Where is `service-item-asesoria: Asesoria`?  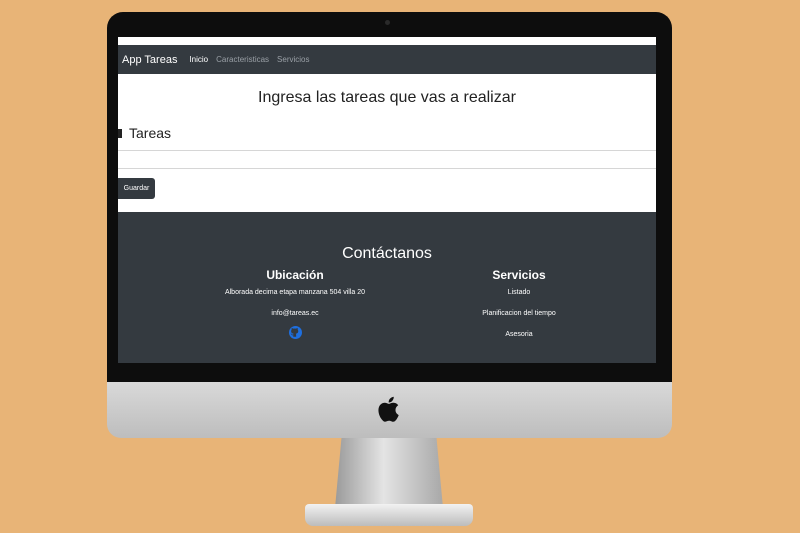 service-item-asesoria: Asesoria is located at coordinates (519, 336).